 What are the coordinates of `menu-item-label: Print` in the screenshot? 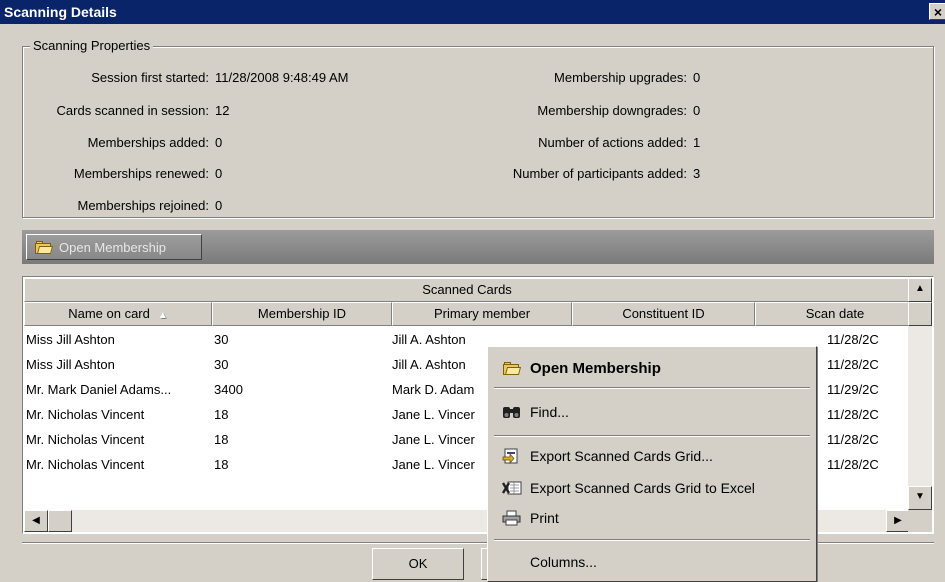 It's located at (544, 518).